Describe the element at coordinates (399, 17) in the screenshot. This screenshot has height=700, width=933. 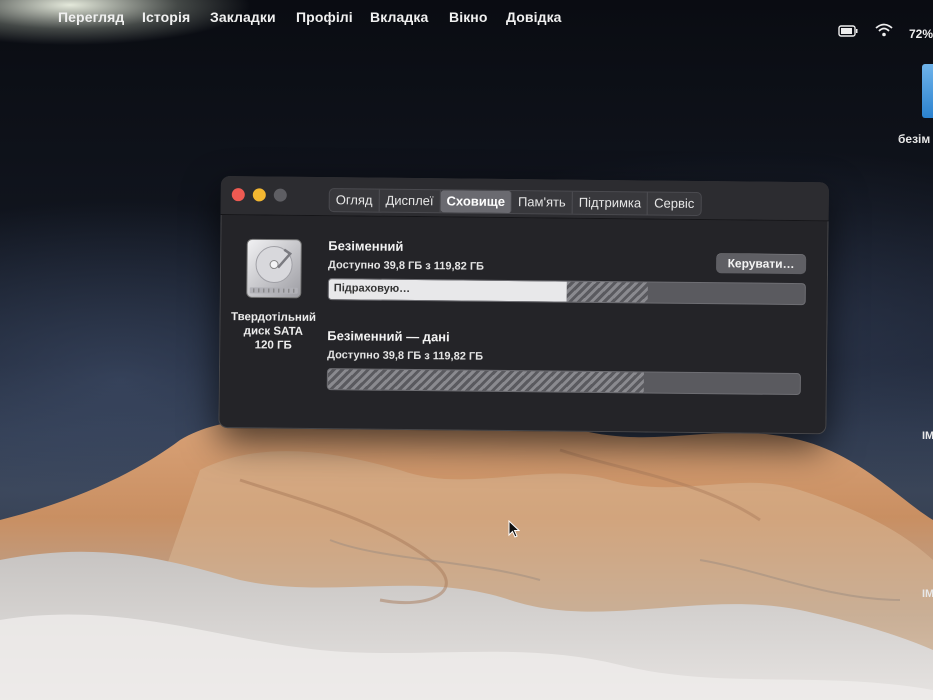
I see `menu-tab: Вкладка` at that location.